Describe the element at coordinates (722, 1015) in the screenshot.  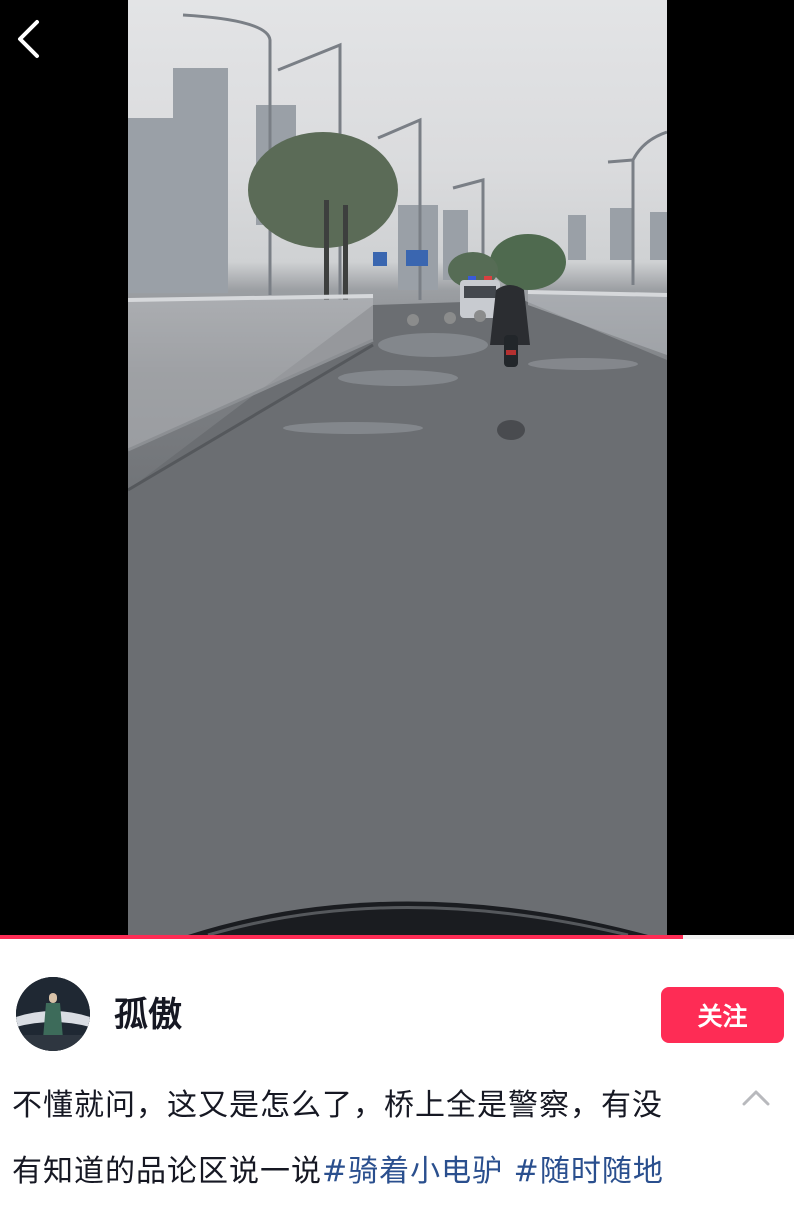
I see `follow-button: 关注` at that location.